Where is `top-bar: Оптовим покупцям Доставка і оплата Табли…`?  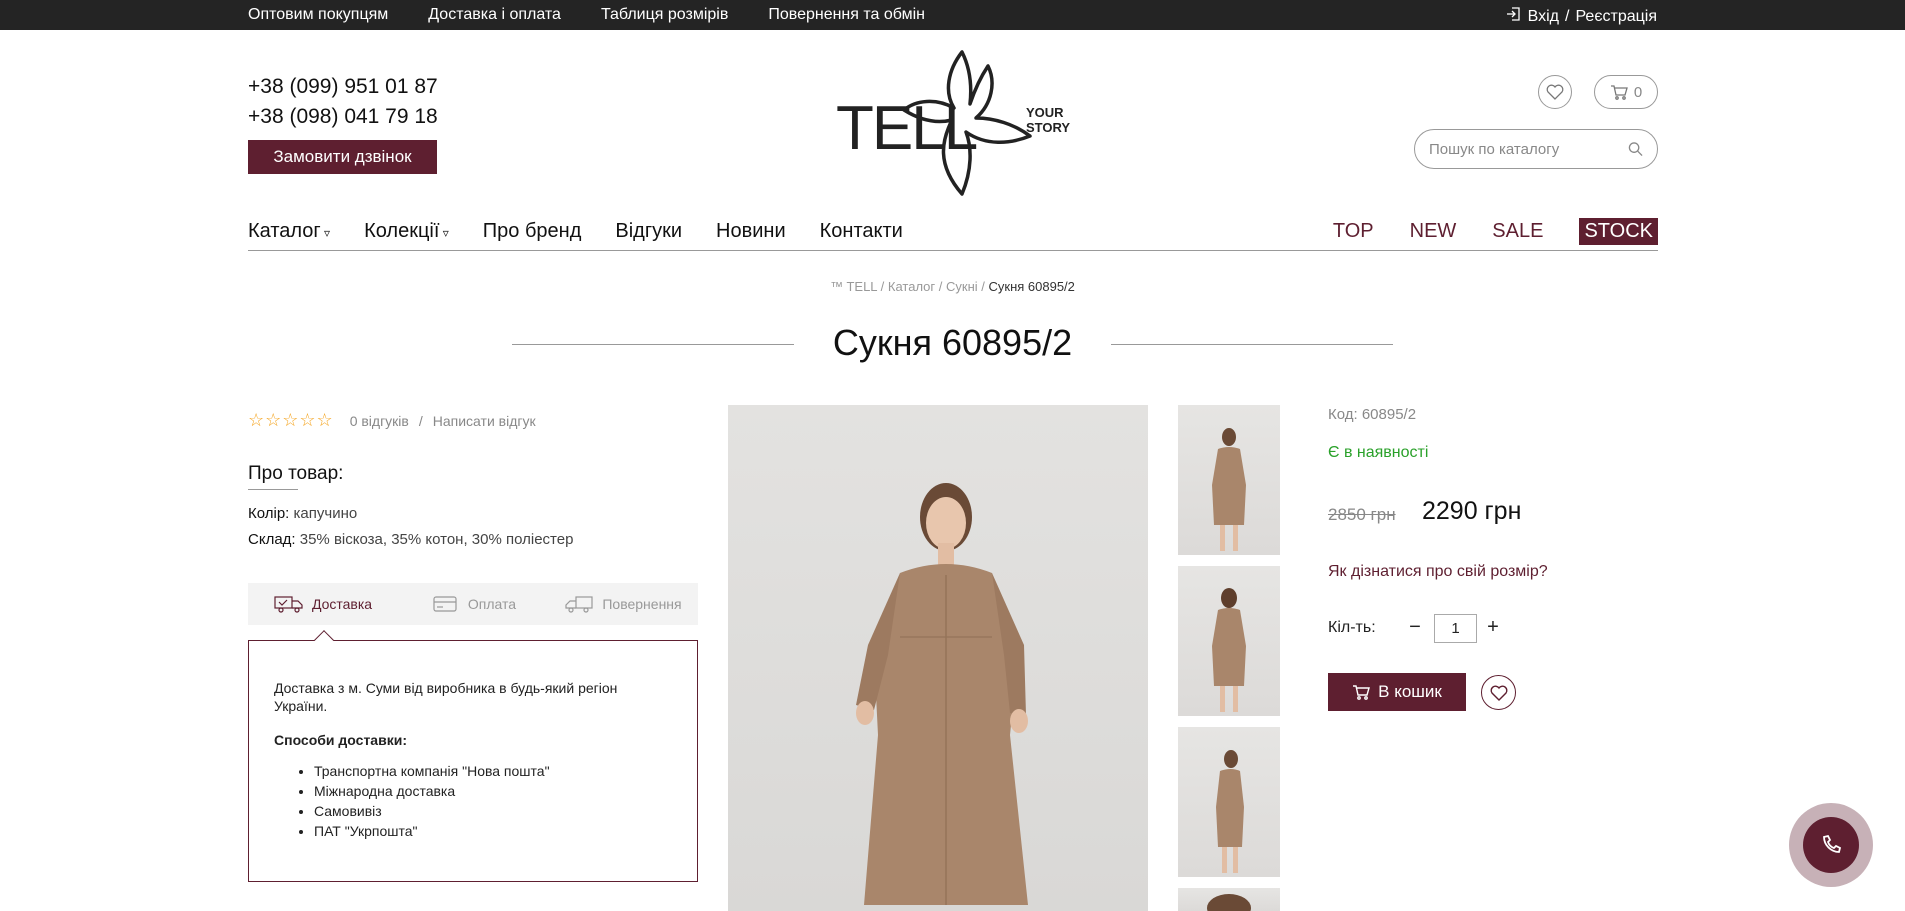 top-bar: Оптовим покупцям Доставка і оплата Табли… is located at coordinates (952, 15).